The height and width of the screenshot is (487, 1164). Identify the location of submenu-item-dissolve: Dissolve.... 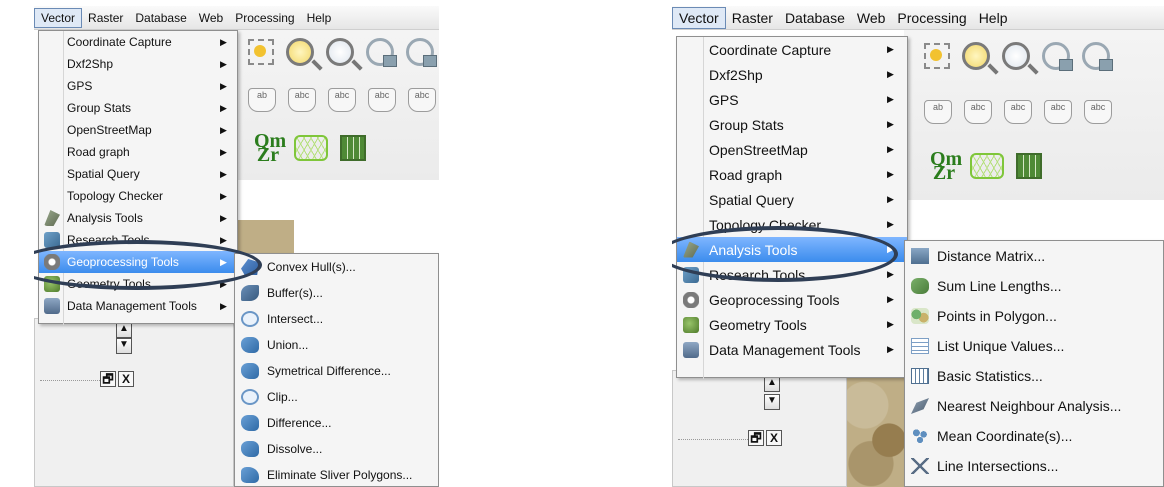
(336, 449).